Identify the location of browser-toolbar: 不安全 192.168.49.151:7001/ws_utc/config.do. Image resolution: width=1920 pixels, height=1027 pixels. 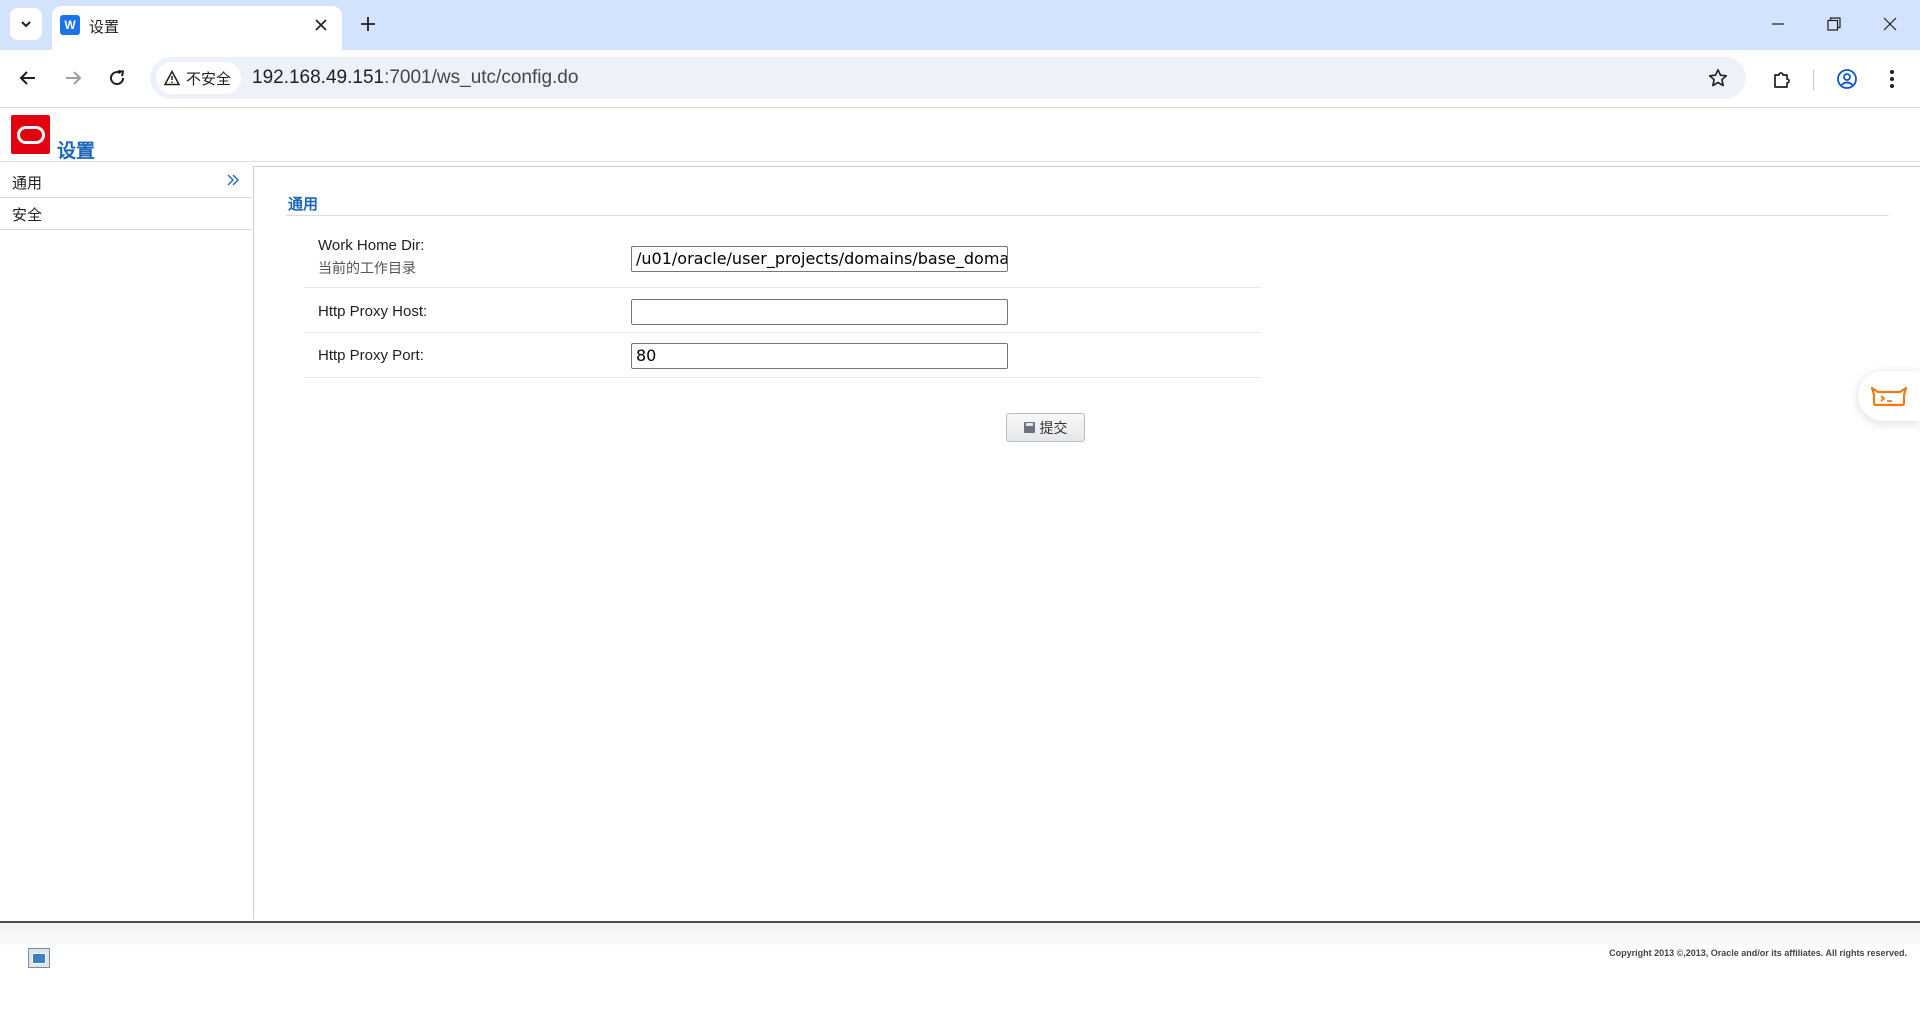
(960, 79).